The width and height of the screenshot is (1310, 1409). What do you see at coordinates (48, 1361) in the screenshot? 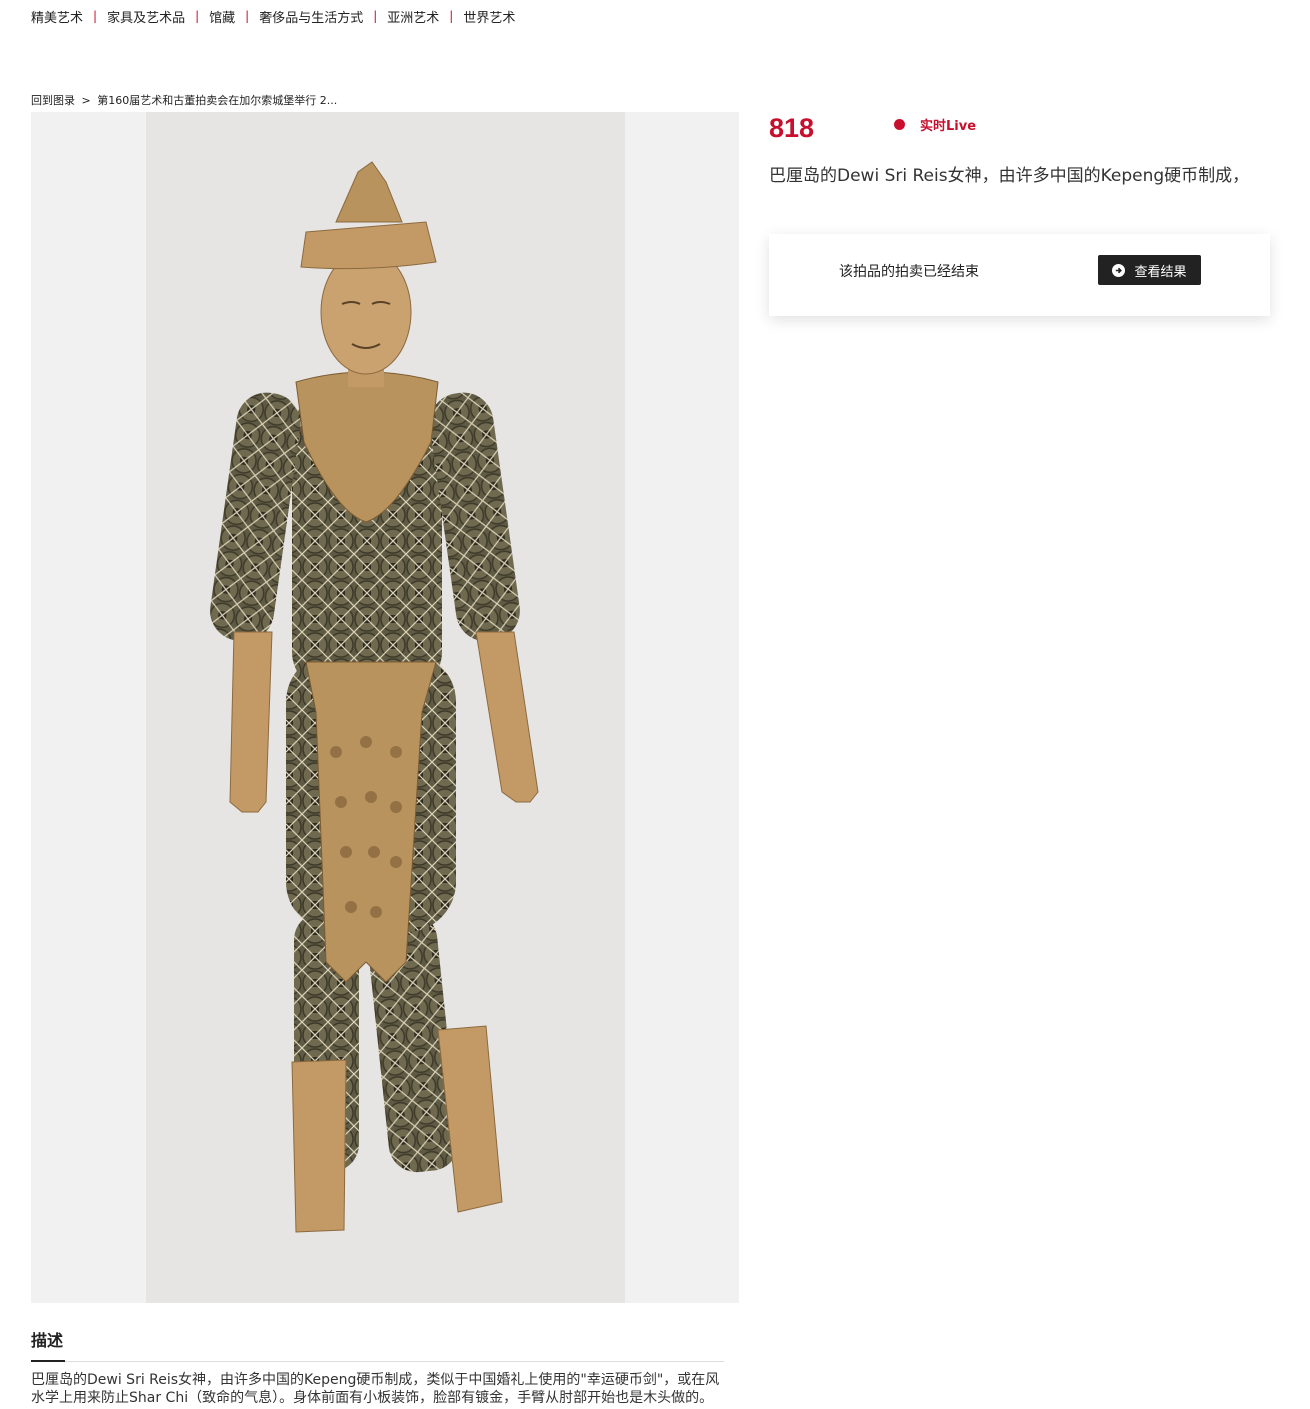
I see `description-tab-underline` at bounding box center [48, 1361].